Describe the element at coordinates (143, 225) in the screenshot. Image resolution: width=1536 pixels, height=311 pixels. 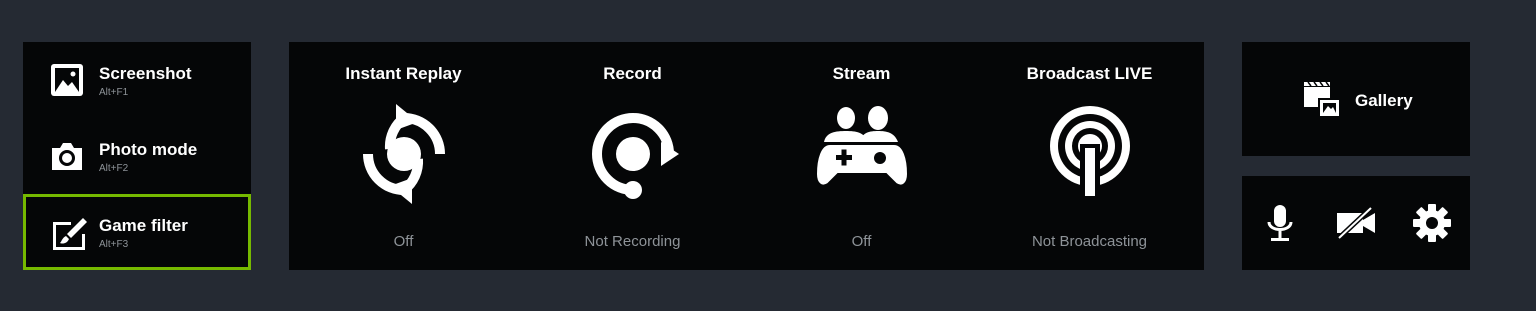
I see `game-filter-label: Game filter` at that location.